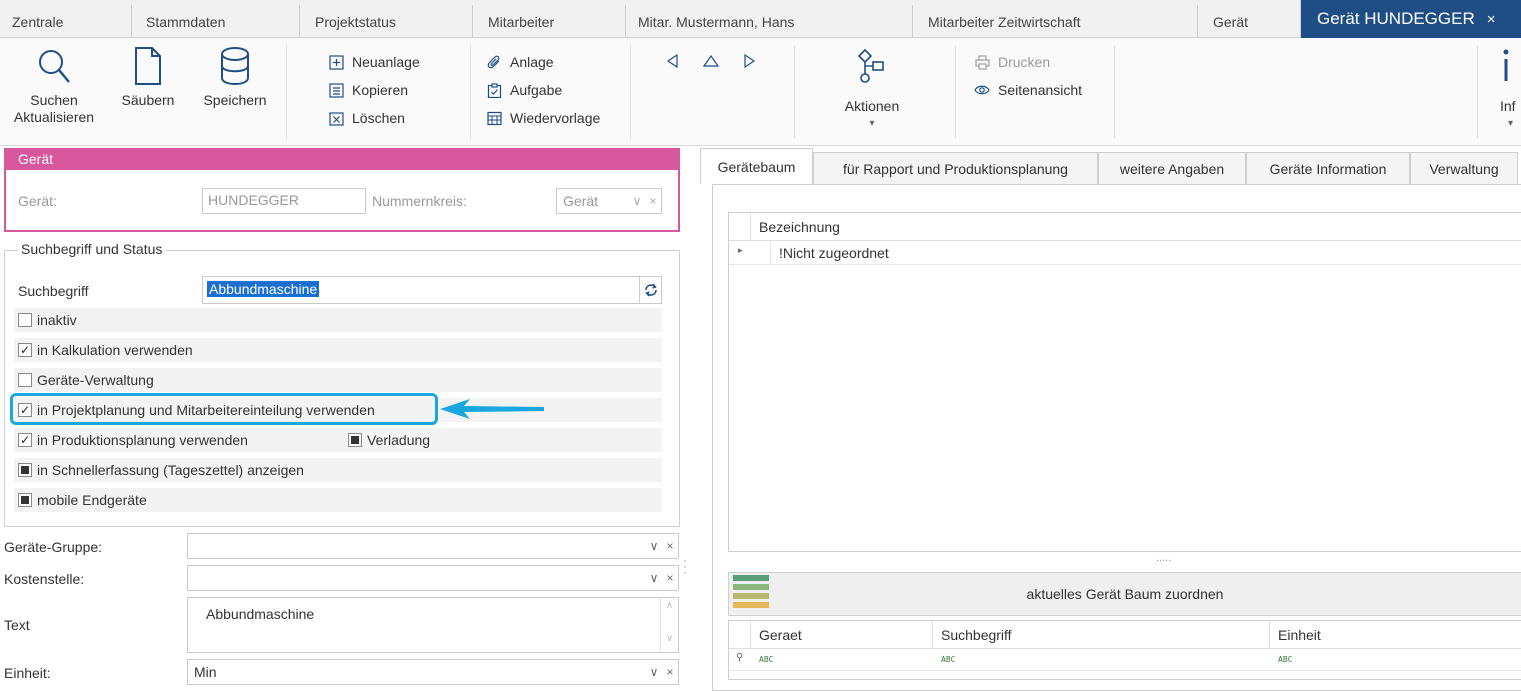 The width and height of the screenshot is (1521, 691). Describe the element at coordinates (25, 440) in the screenshot. I see `checkbox-produktionsplanung: ✓` at that location.